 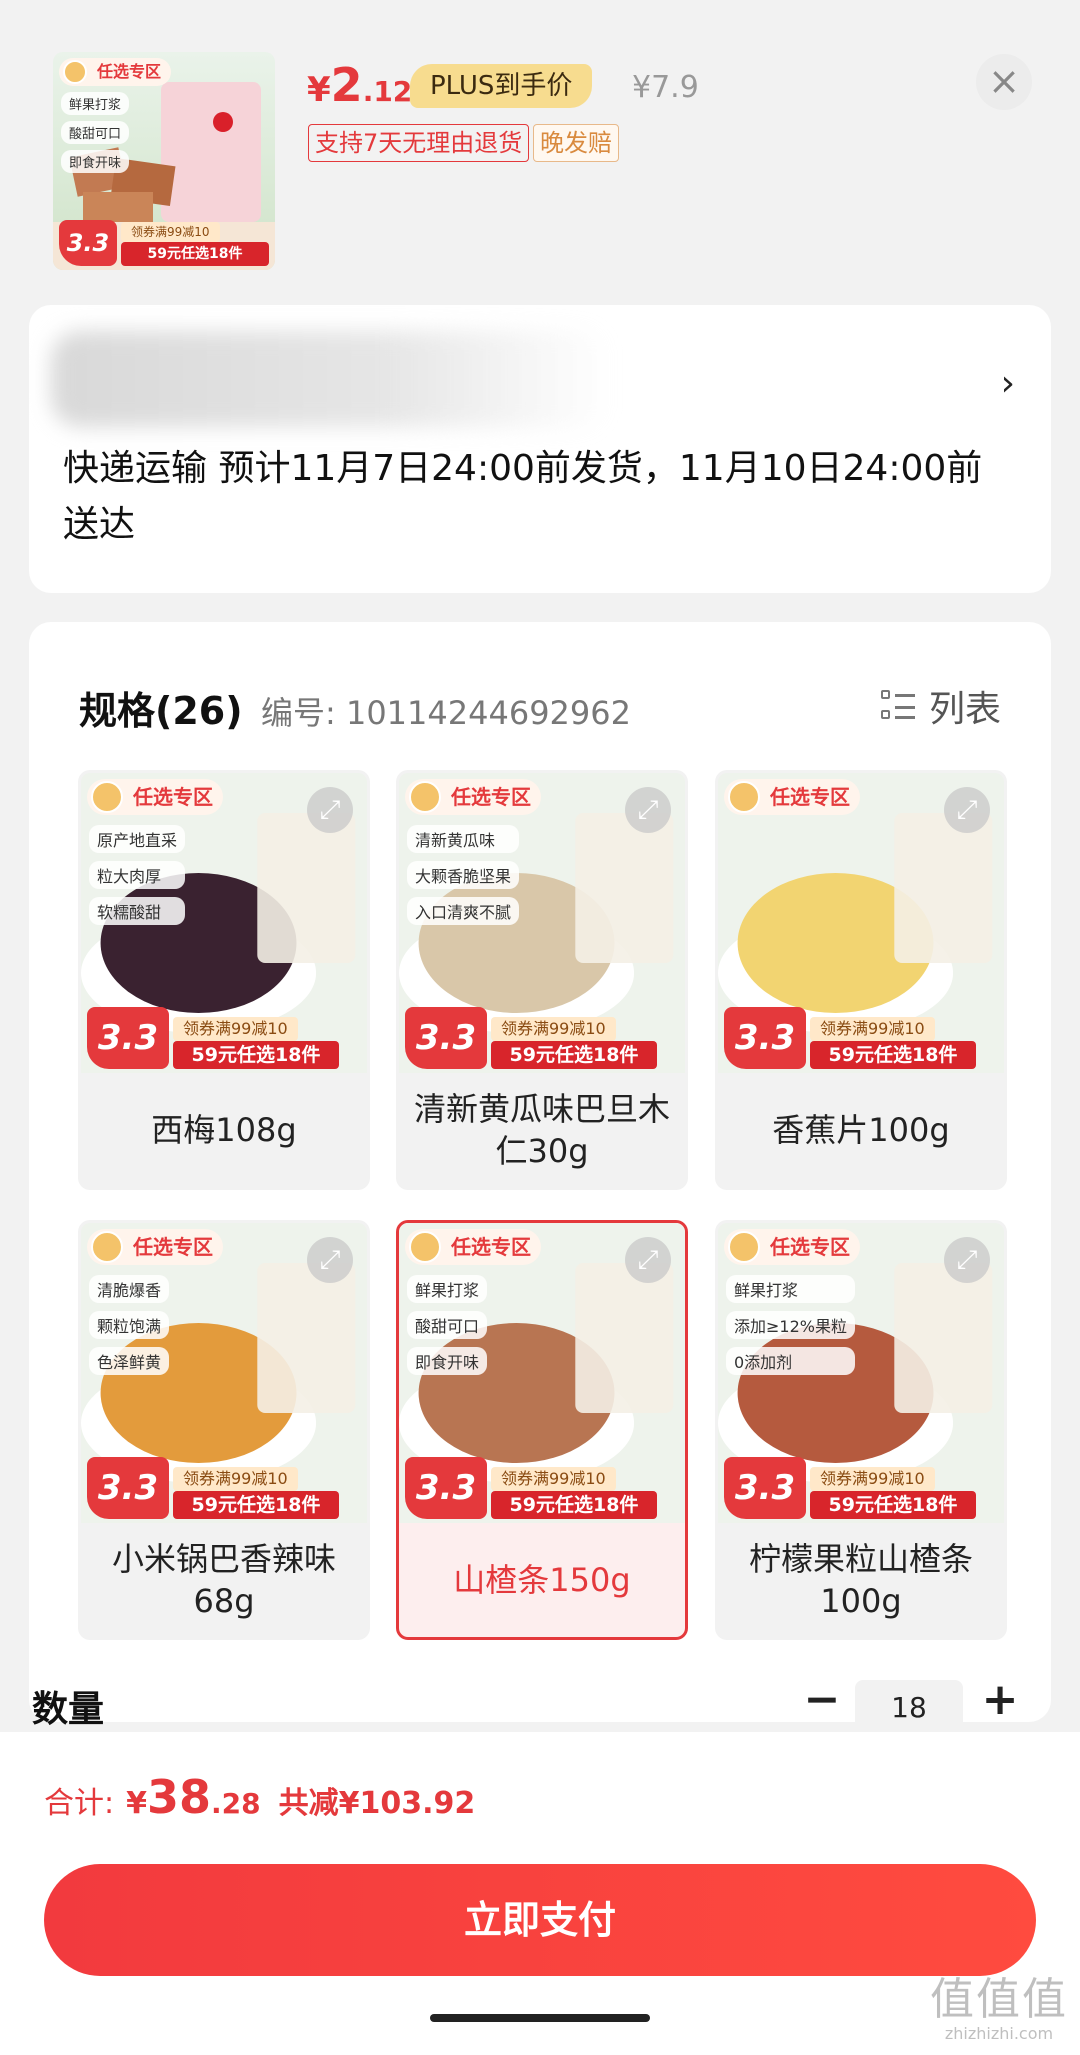 I want to click on chevron-right-icon: ›, so click(x=1008, y=383).